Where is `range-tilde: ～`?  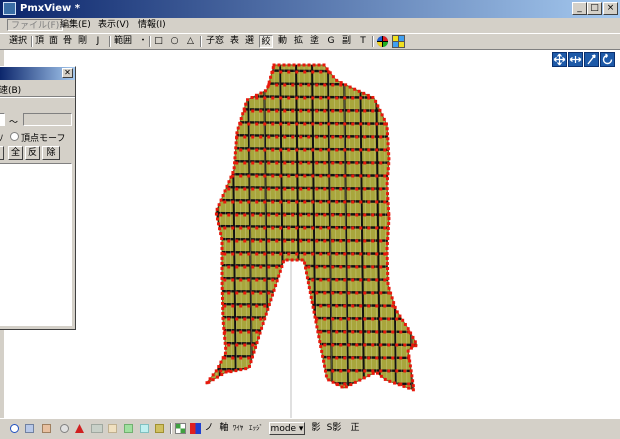
range-tilde: ～ is located at coordinates (14, 123).